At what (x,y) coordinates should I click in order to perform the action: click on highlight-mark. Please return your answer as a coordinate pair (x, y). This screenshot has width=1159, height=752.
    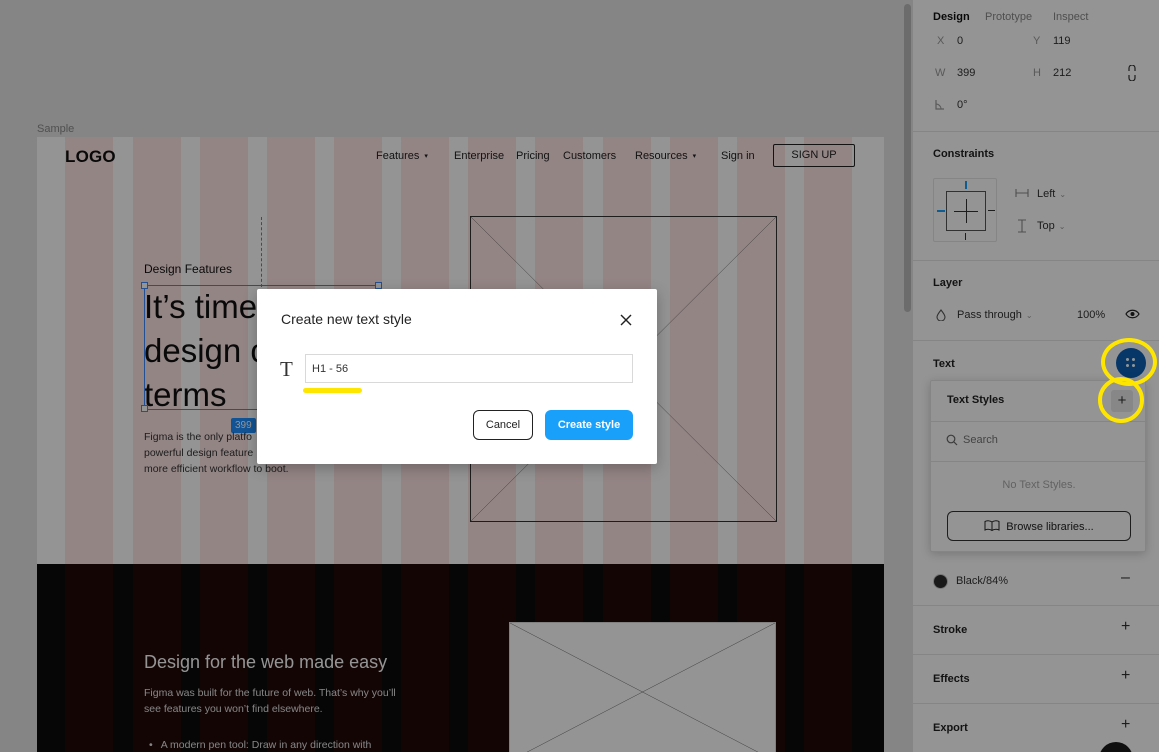
    Looking at the image, I should click on (332, 390).